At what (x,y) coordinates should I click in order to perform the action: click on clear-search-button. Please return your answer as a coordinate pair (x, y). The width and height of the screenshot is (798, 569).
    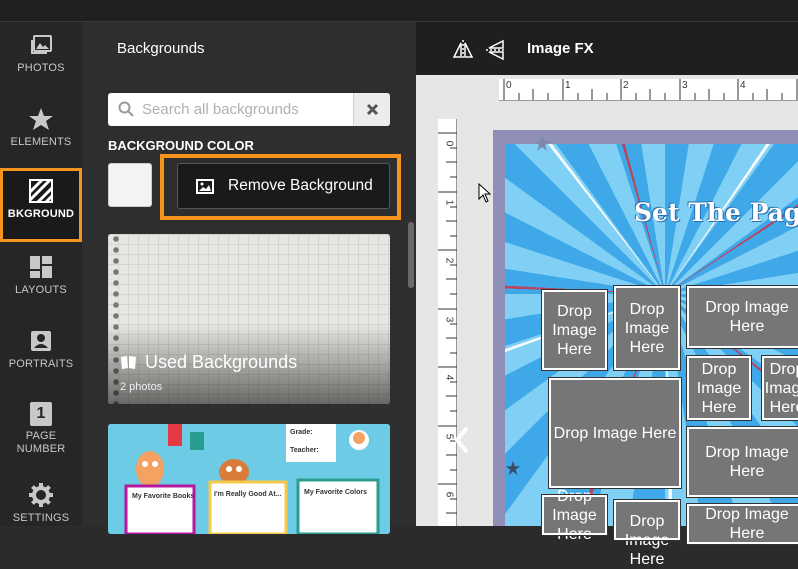
    Looking at the image, I should click on (371, 109).